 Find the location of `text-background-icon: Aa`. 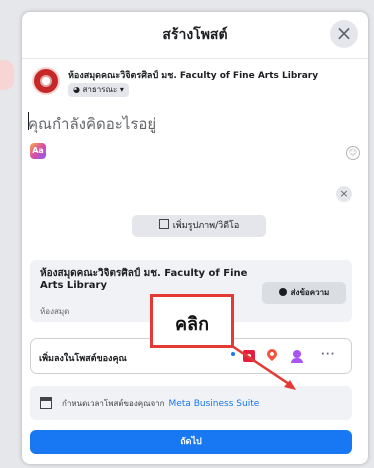

text-background-icon: Aa is located at coordinates (38, 151).